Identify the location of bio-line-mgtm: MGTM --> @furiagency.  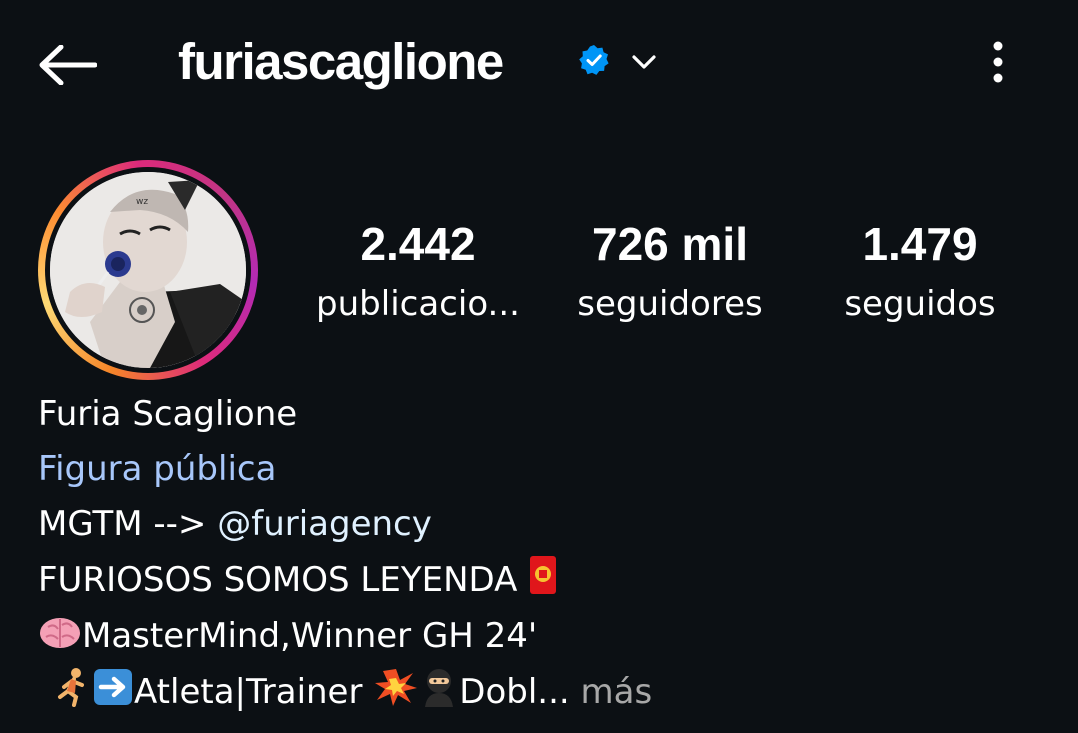
(235, 524).